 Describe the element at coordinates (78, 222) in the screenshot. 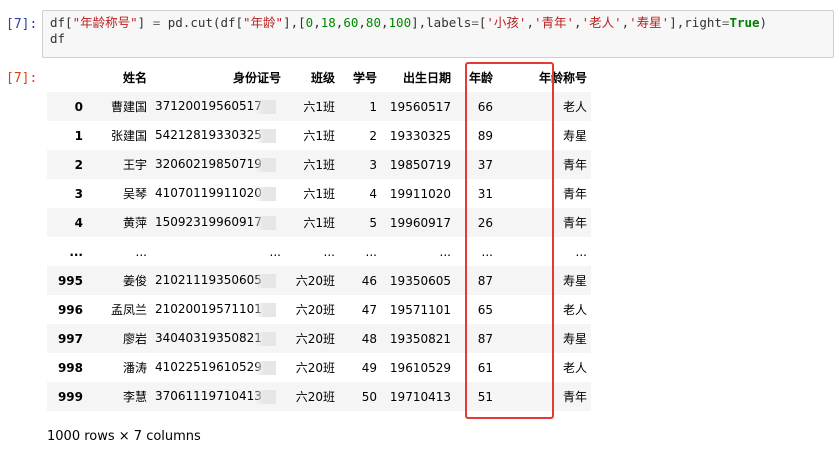

I see `row-index: 4` at that location.